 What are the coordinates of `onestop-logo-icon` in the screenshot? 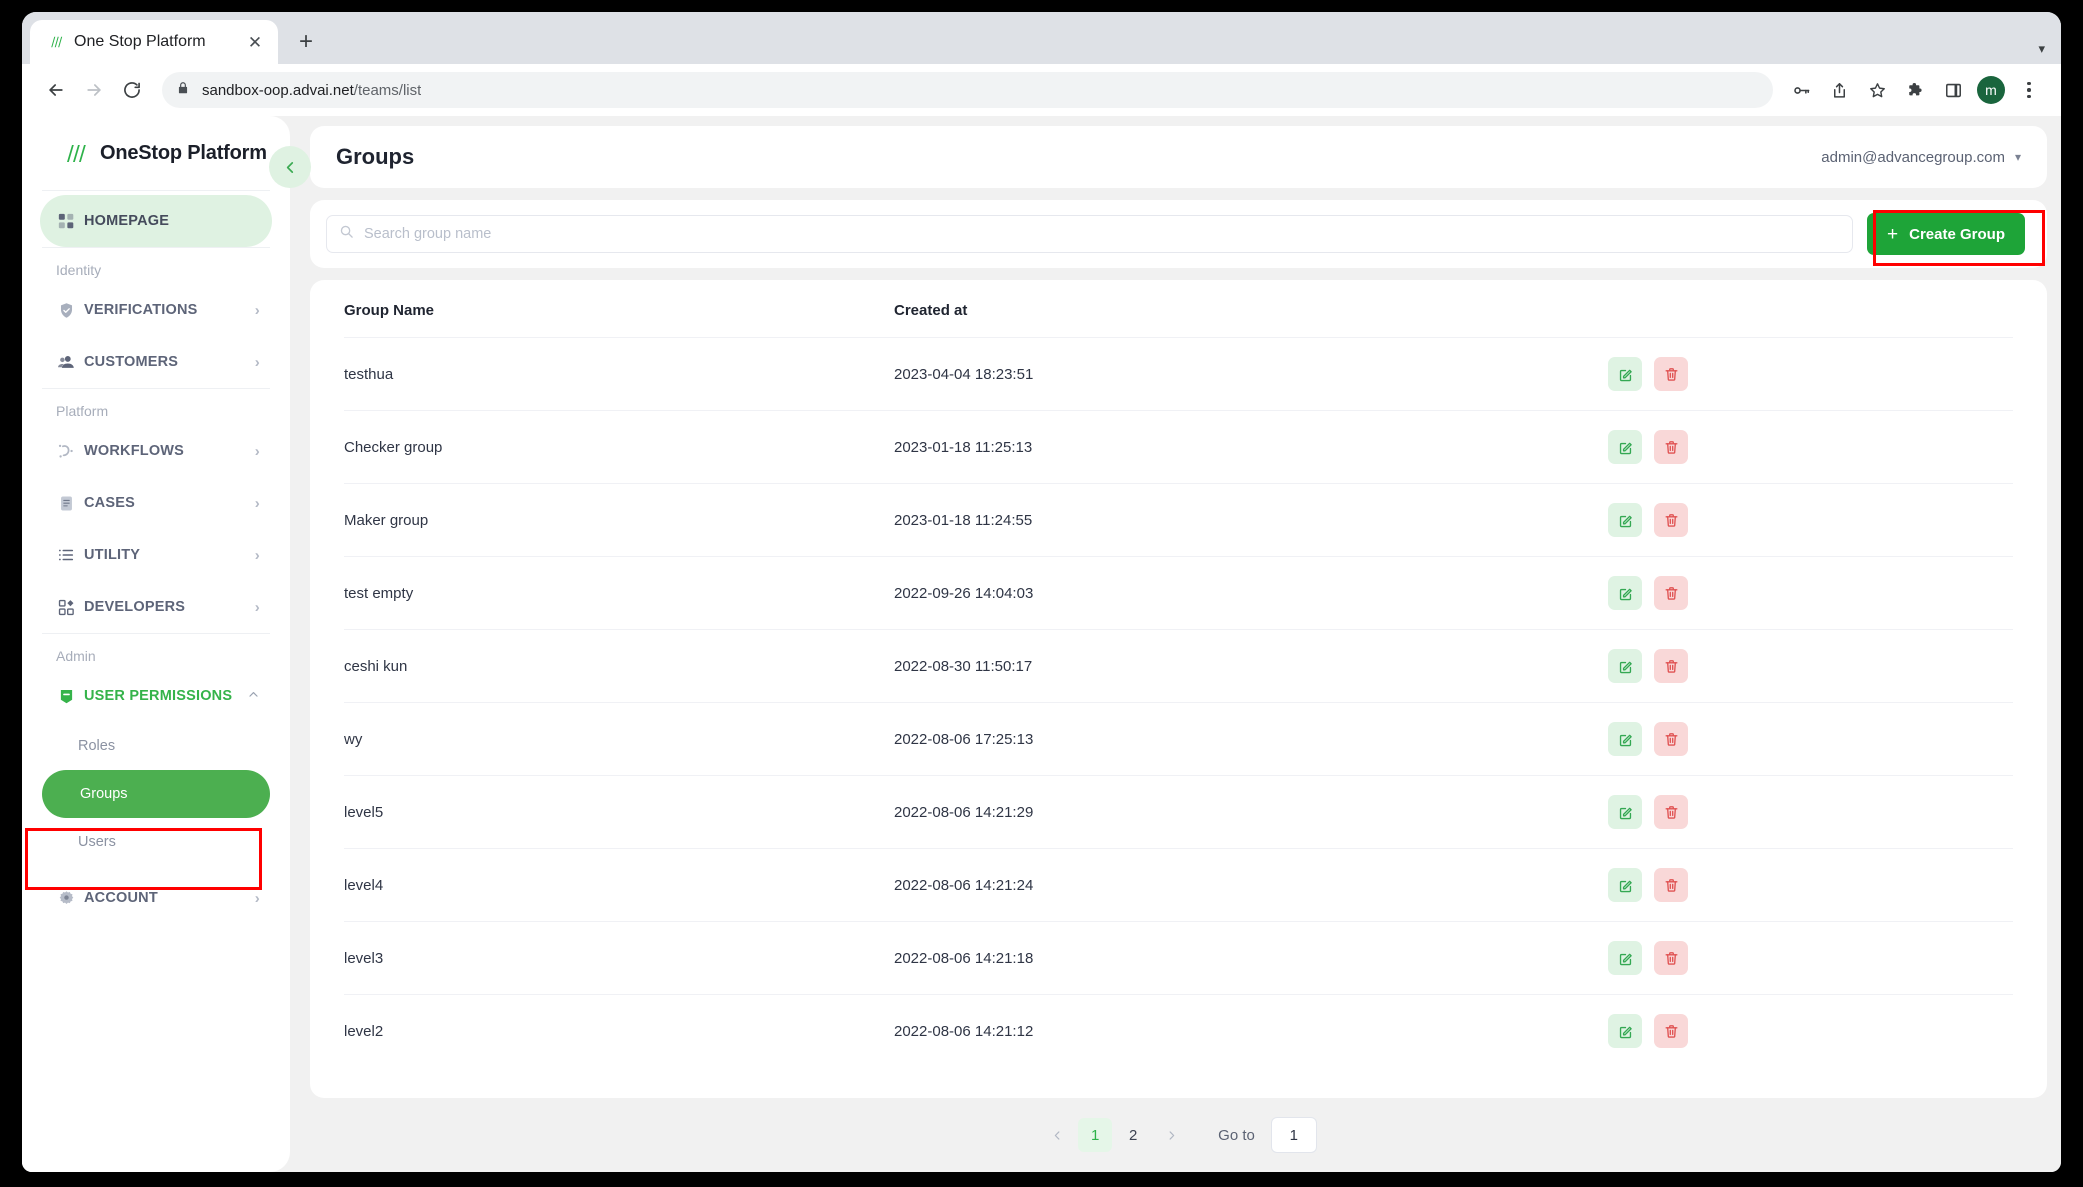 It's located at (55, 42).